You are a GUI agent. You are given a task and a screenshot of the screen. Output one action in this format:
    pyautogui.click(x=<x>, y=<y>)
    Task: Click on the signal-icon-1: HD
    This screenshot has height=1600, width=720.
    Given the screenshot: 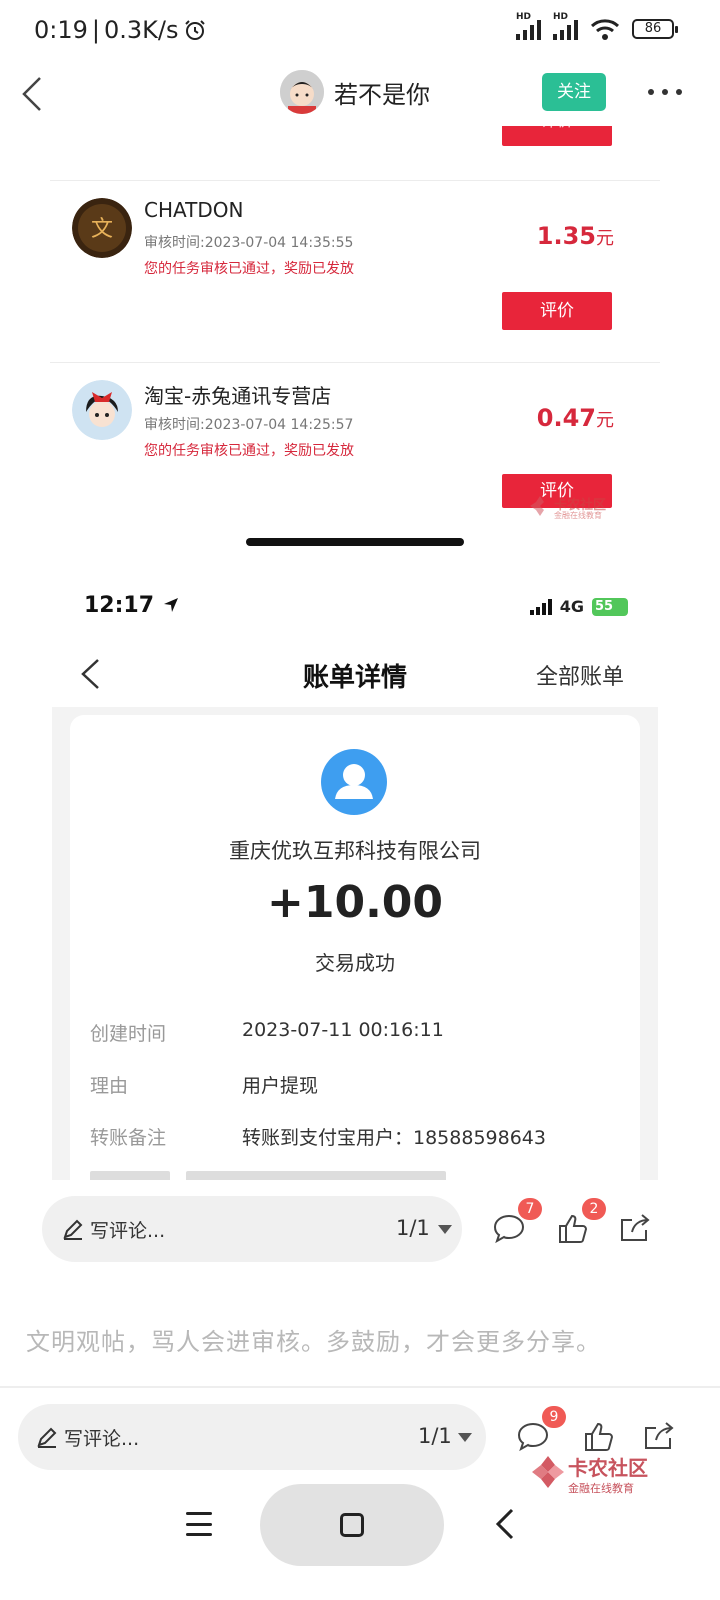 What is the action you would take?
    pyautogui.click(x=528, y=26)
    